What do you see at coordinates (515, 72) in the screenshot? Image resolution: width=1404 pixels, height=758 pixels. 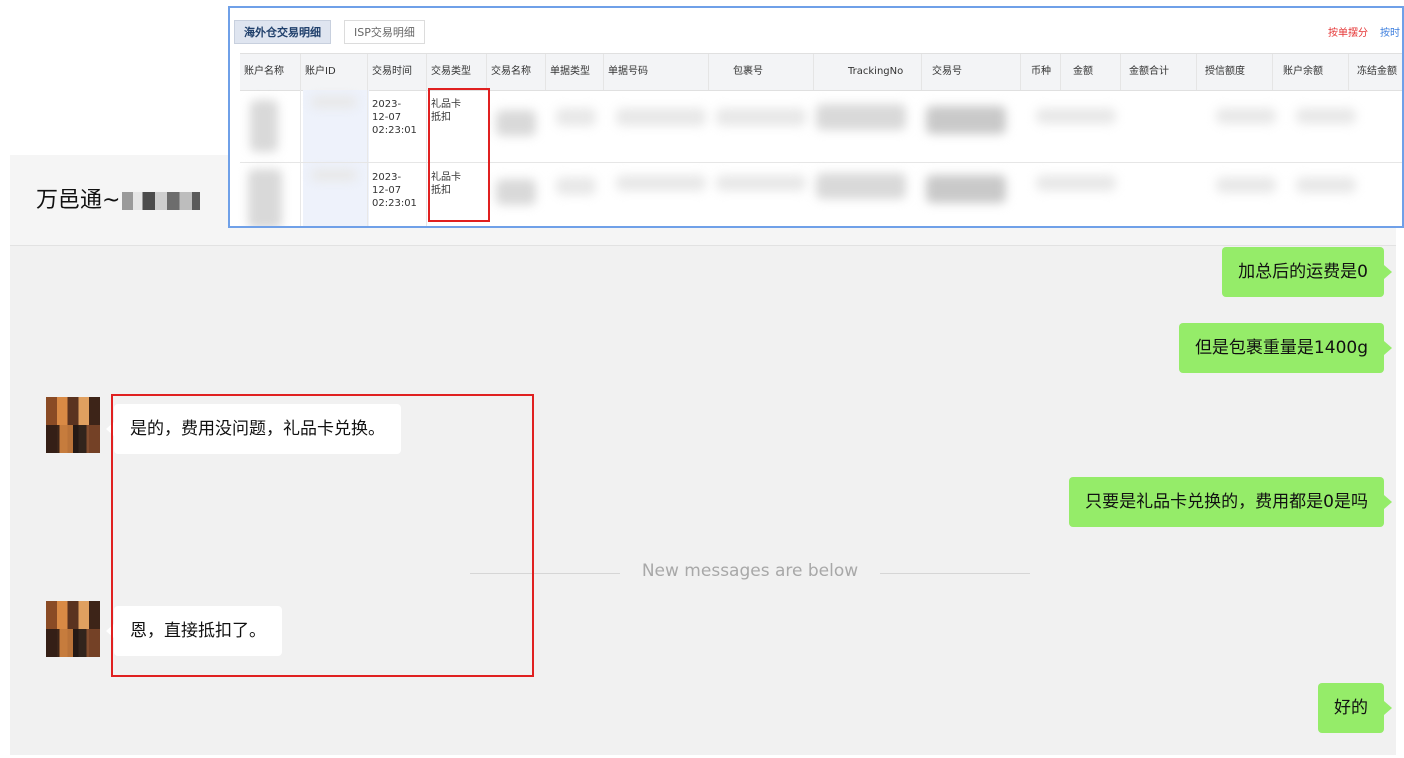 I see `column-header: 交易名称` at bounding box center [515, 72].